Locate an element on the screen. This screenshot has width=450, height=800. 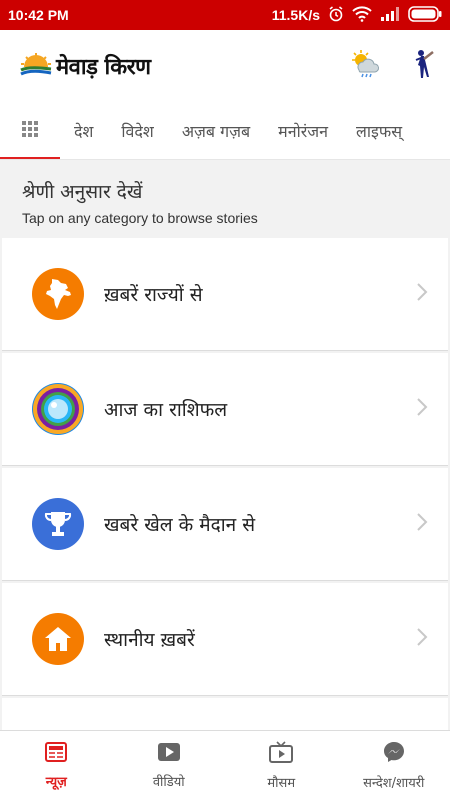
category-label: ख़बरें राज्यों से is located at coordinates (153, 295).